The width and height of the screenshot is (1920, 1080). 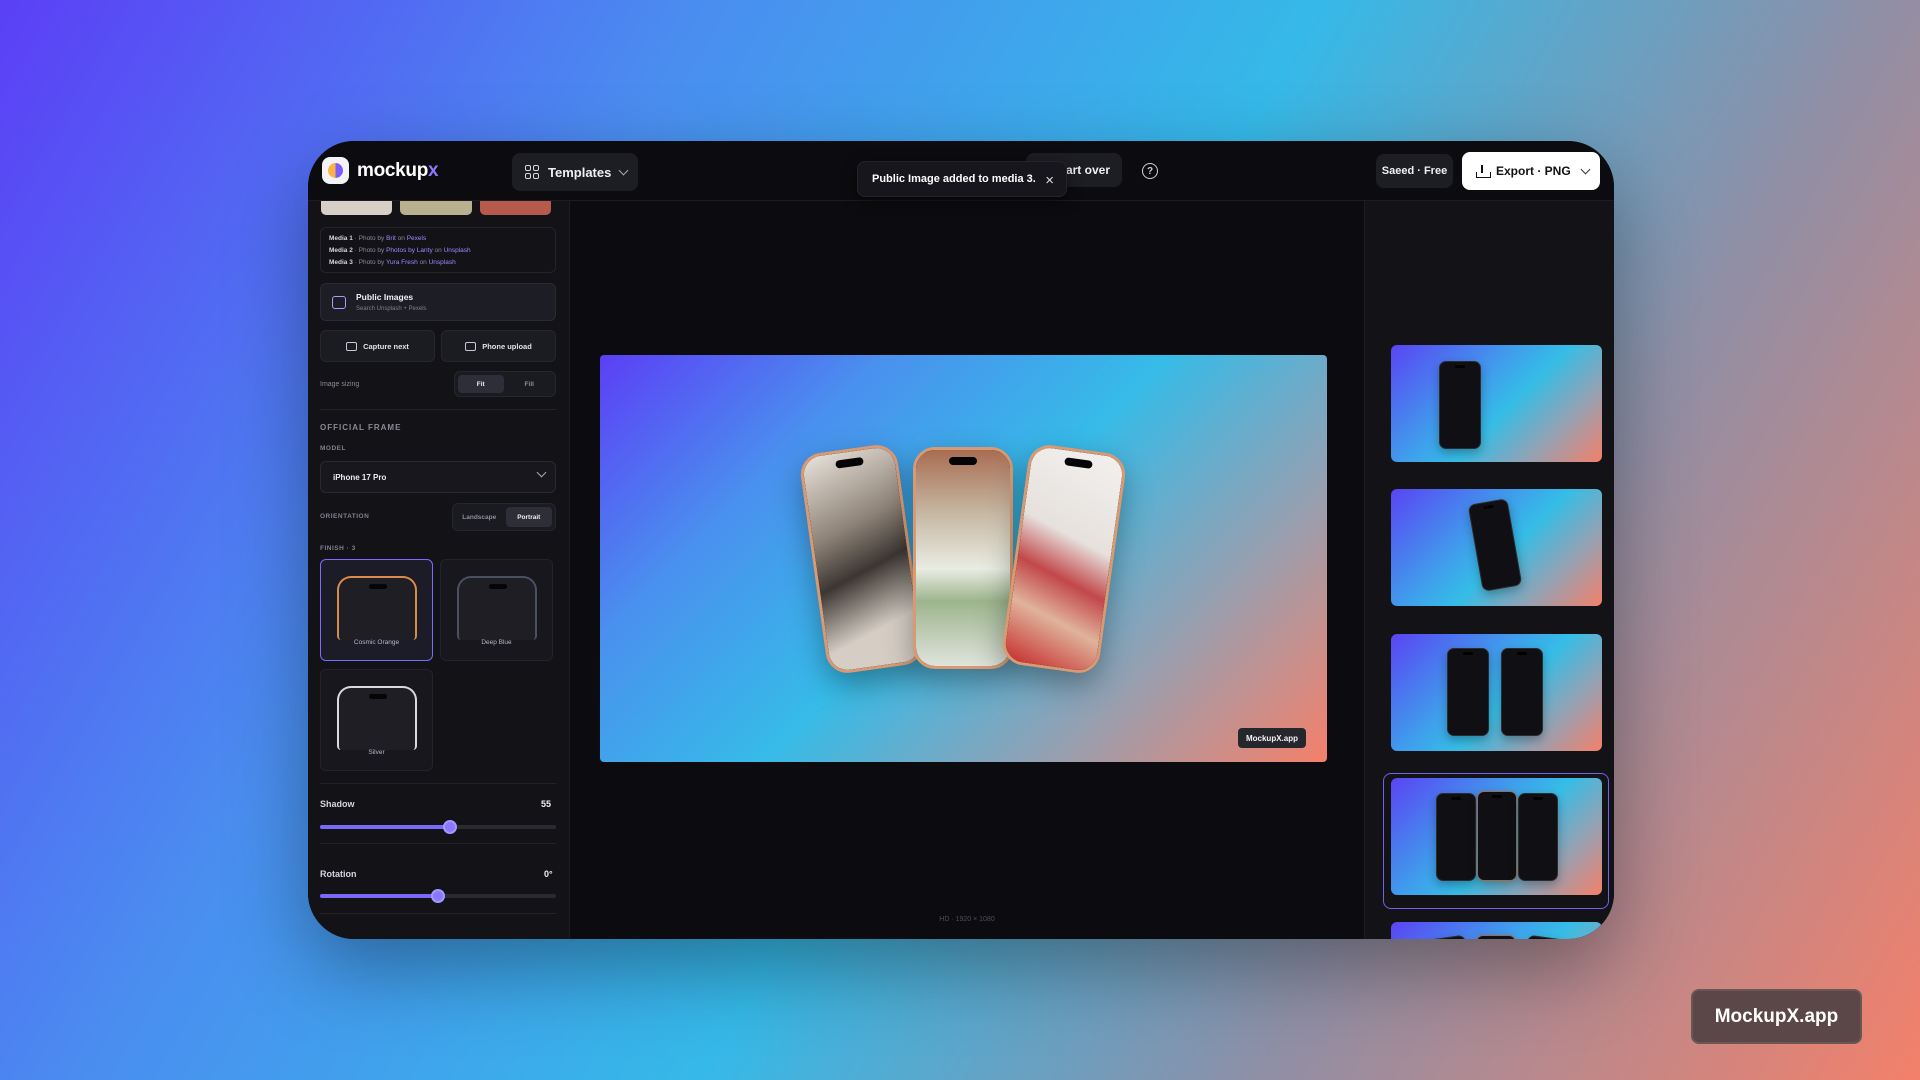 What do you see at coordinates (481, 384) in the screenshot?
I see `sizing-fit-option: Fit` at bounding box center [481, 384].